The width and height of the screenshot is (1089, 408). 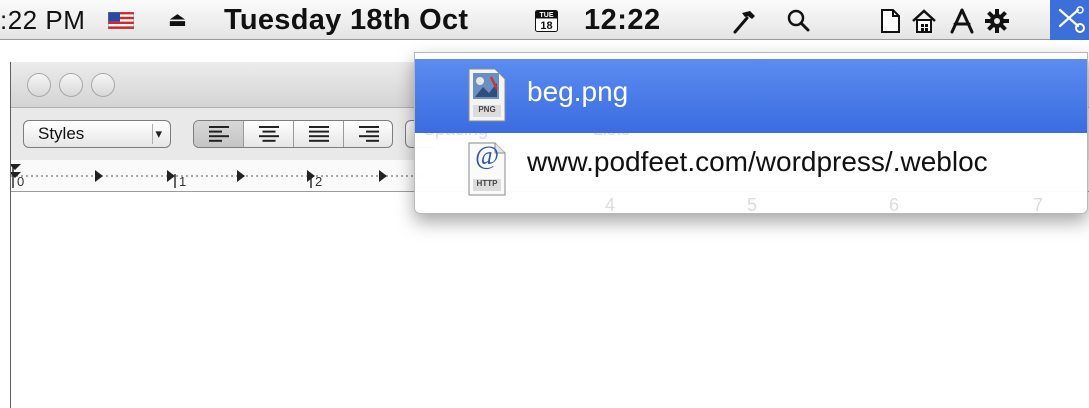 What do you see at coordinates (121, 20) in the screenshot?
I see `us-flag-icon` at bounding box center [121, 20].